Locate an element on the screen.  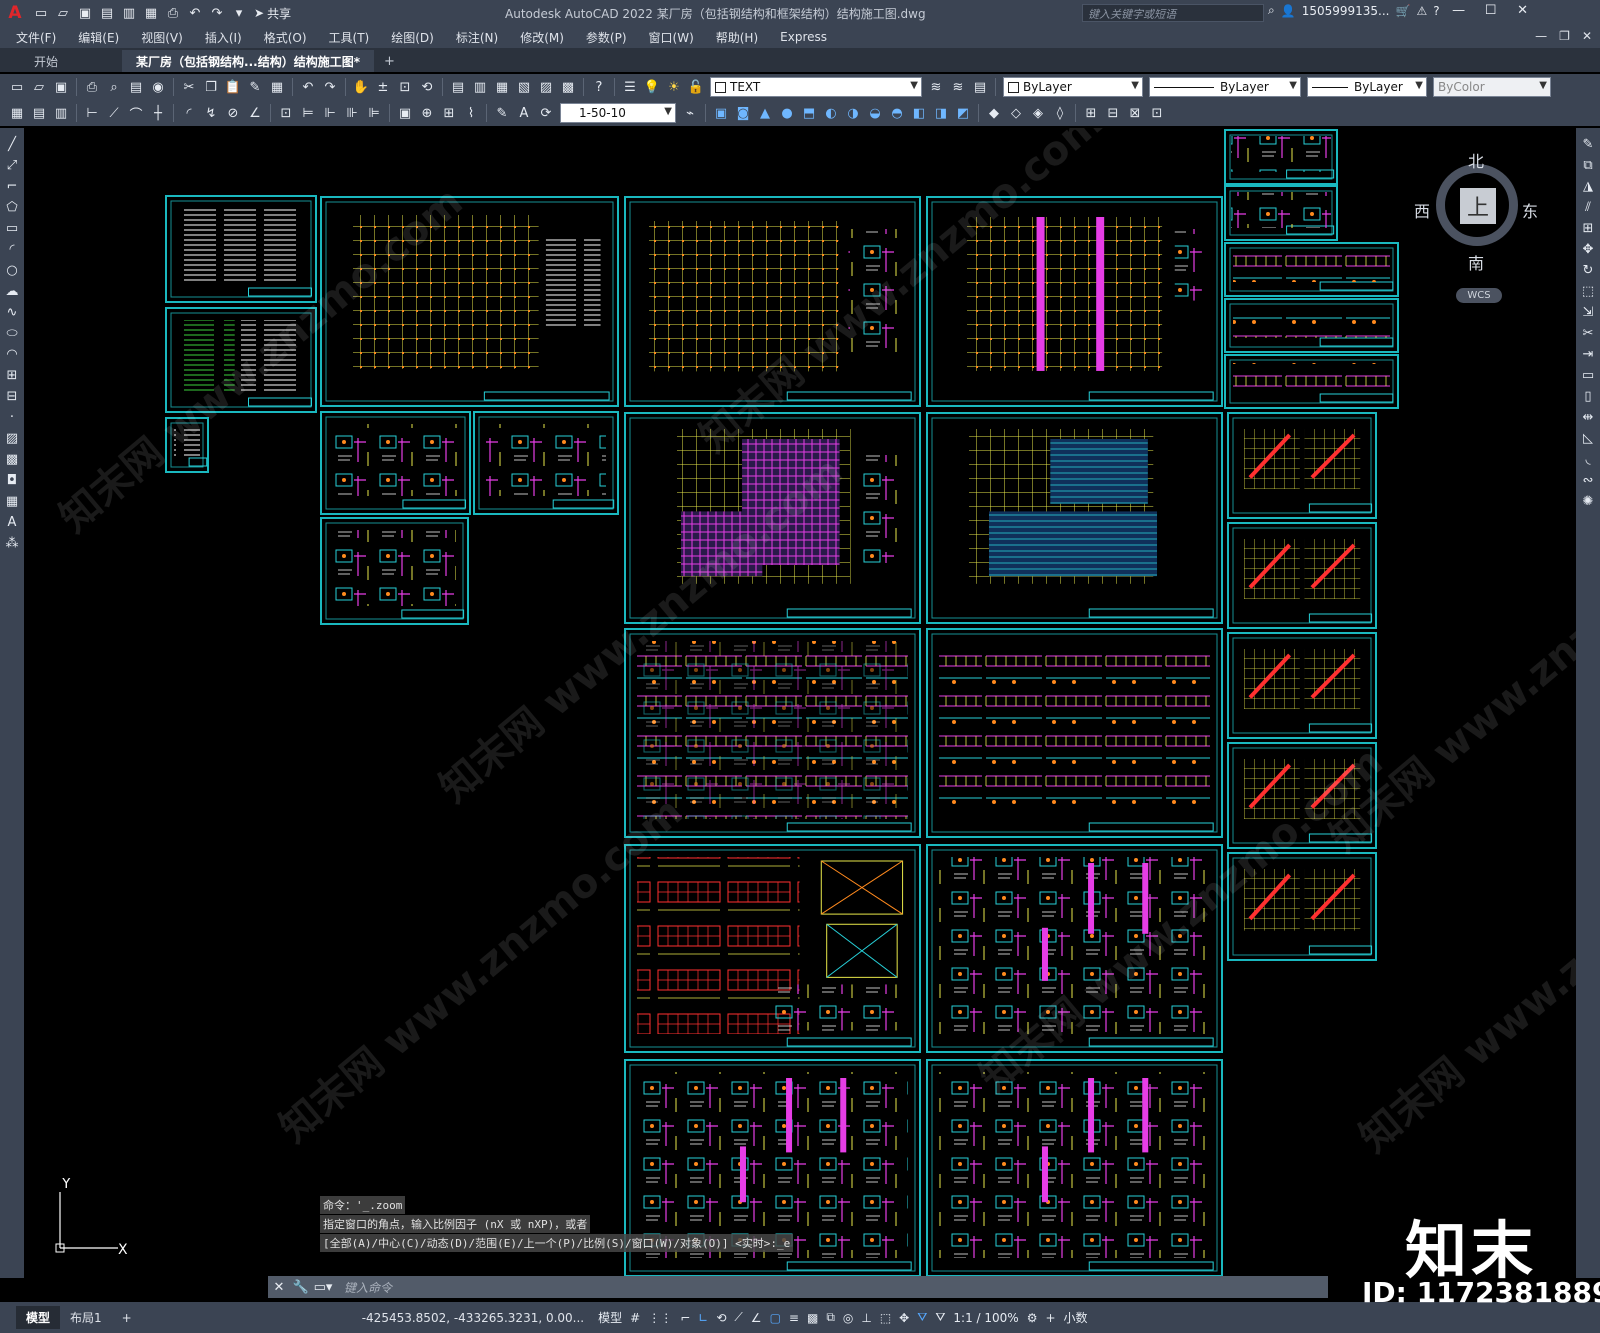
intersect-icon: ◩ is located at coordinates (963, 113).